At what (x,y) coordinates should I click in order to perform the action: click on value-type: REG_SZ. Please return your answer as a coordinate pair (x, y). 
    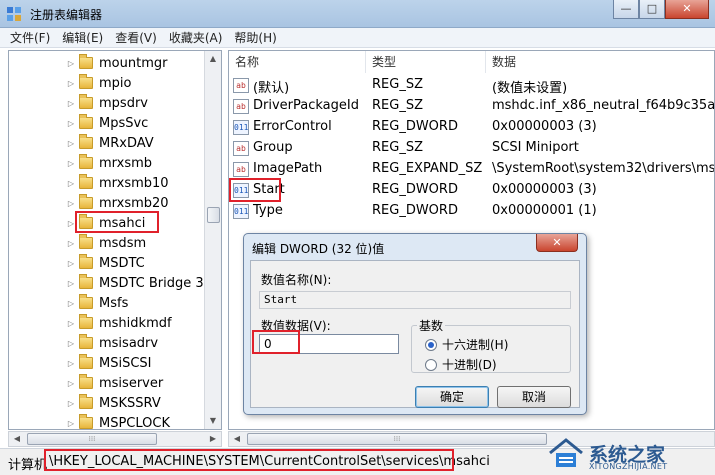
    Looking at the image, I should click on (397, 147).